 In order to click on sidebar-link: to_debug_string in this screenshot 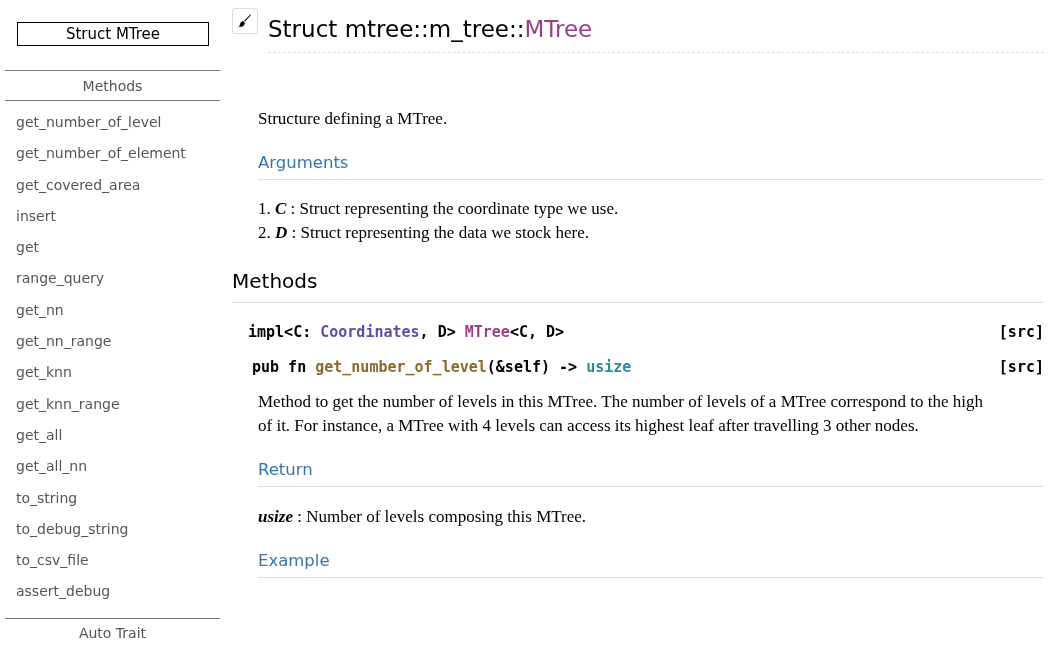, I will do `click(112, 529)`.